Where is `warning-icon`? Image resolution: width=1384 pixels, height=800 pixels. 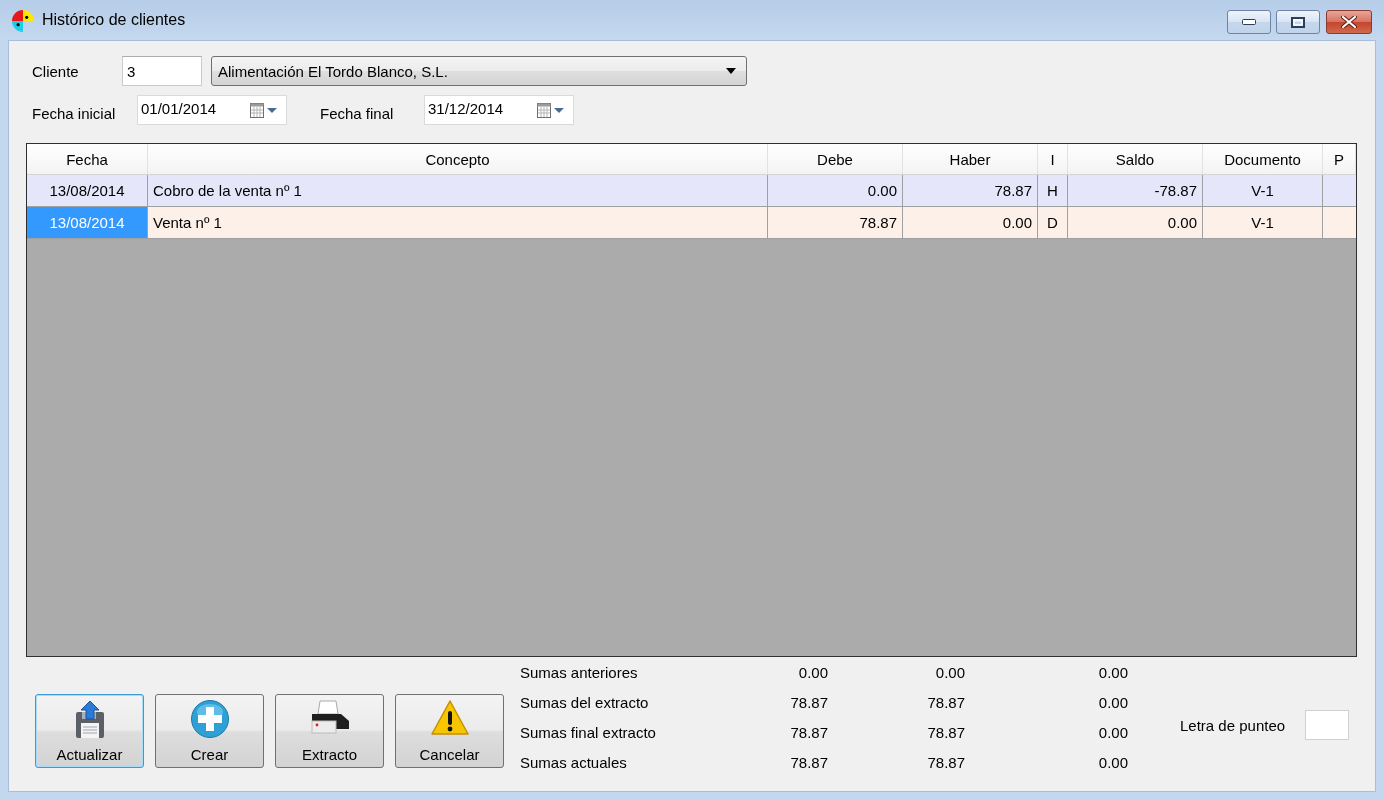 warning-icon is located at coordinates (449, 718).